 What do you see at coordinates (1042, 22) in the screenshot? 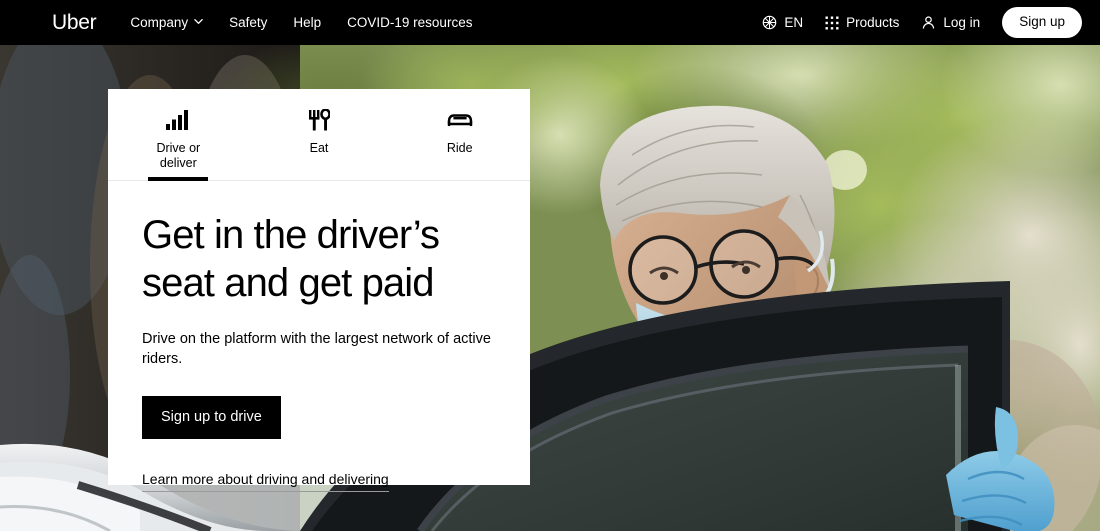
I see `signup-button: Sign up` at bounding box center [1042, 22].